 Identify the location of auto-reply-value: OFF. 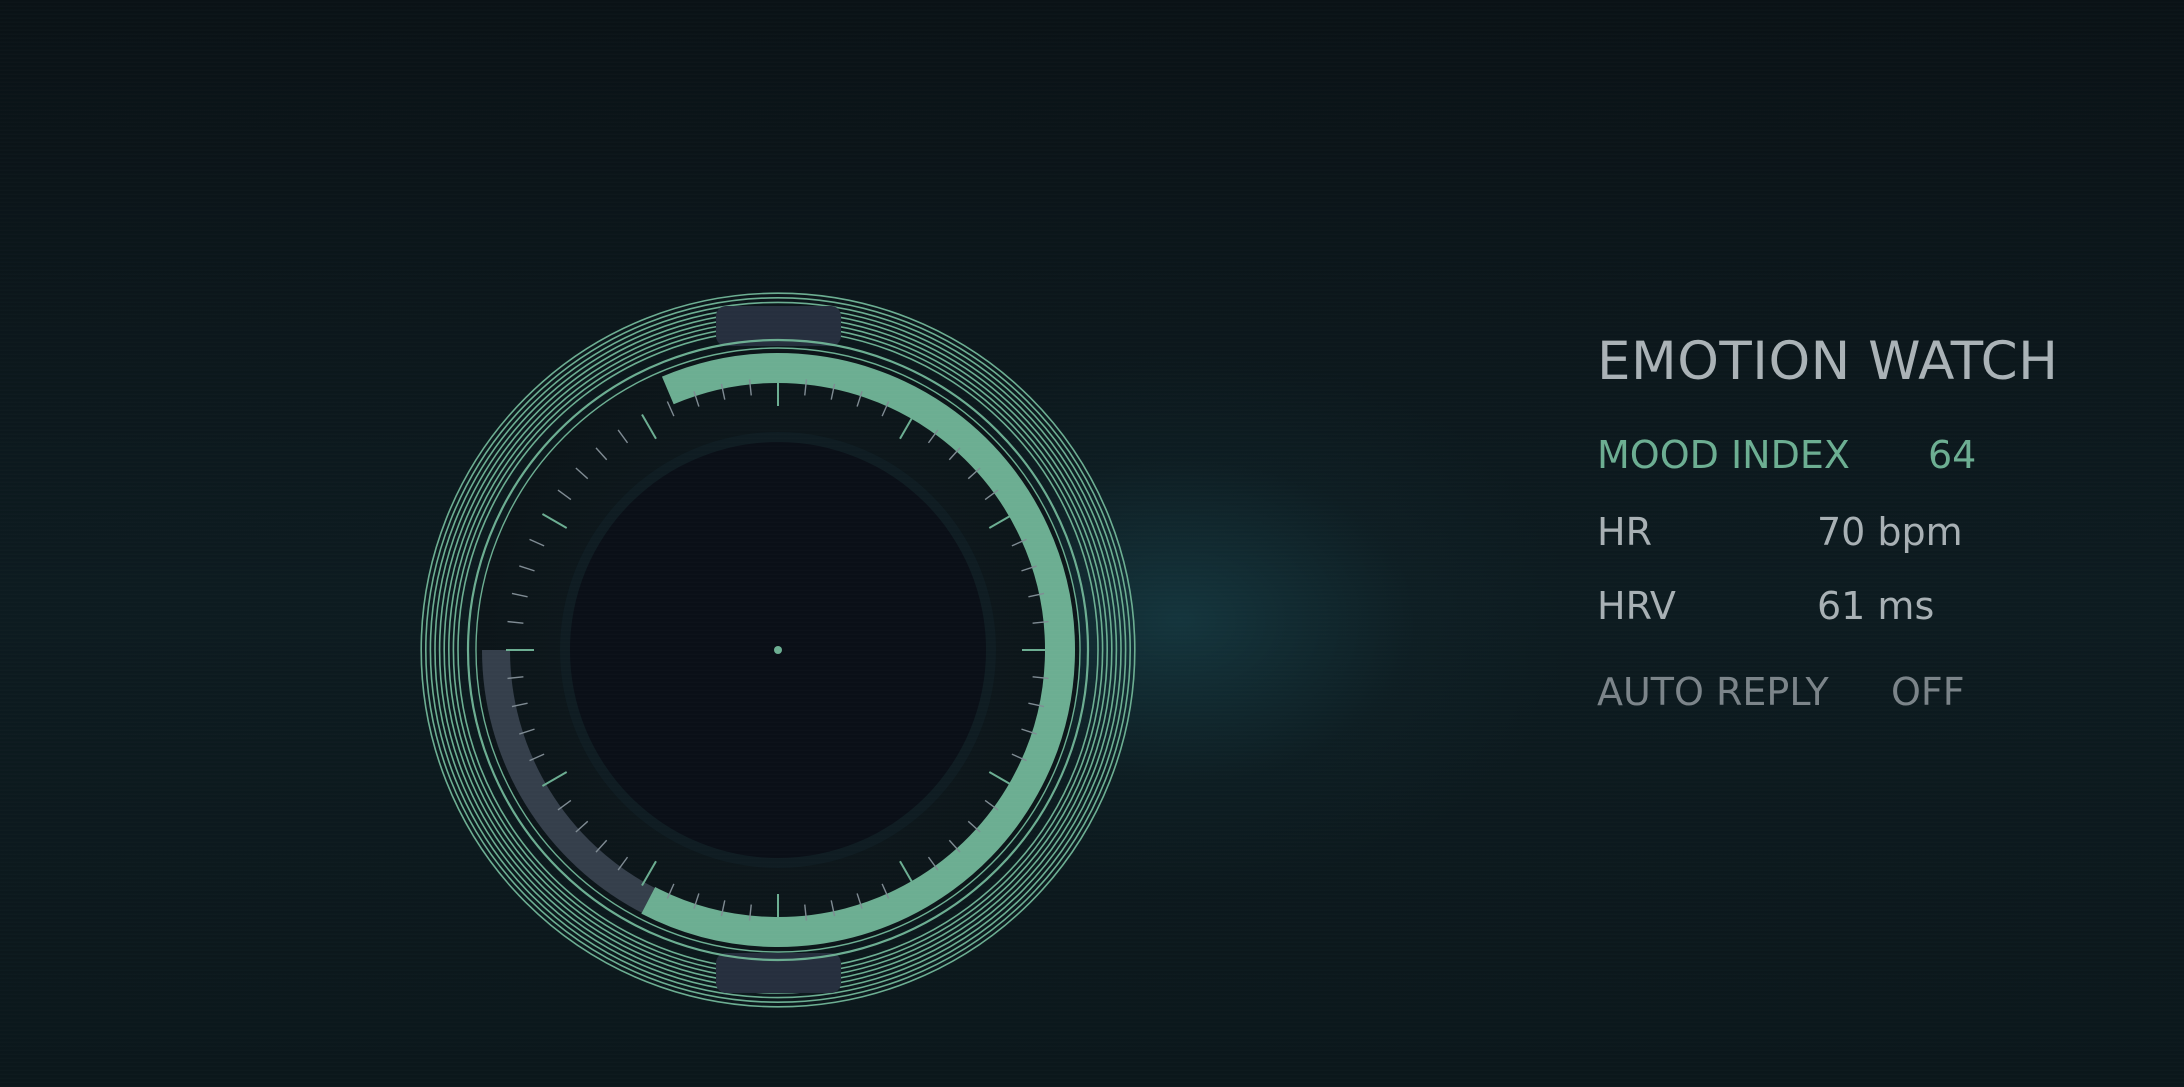
(1928, 692).